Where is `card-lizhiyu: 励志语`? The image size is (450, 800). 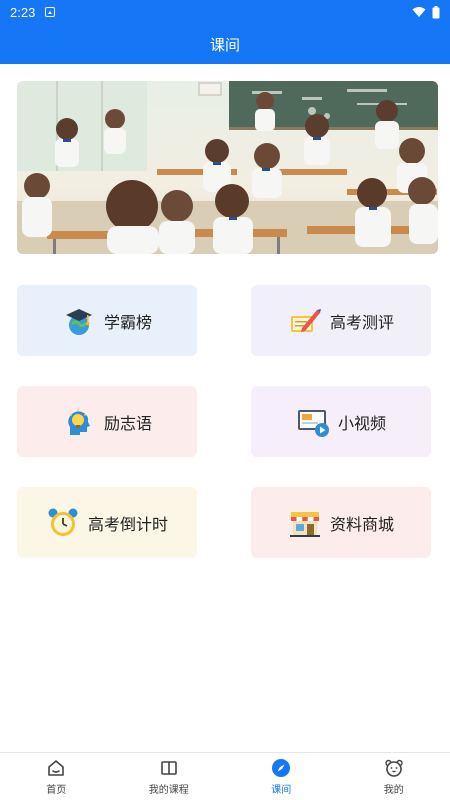 card-lizhiyu: 励志语 is located at coordinates (107, 421).